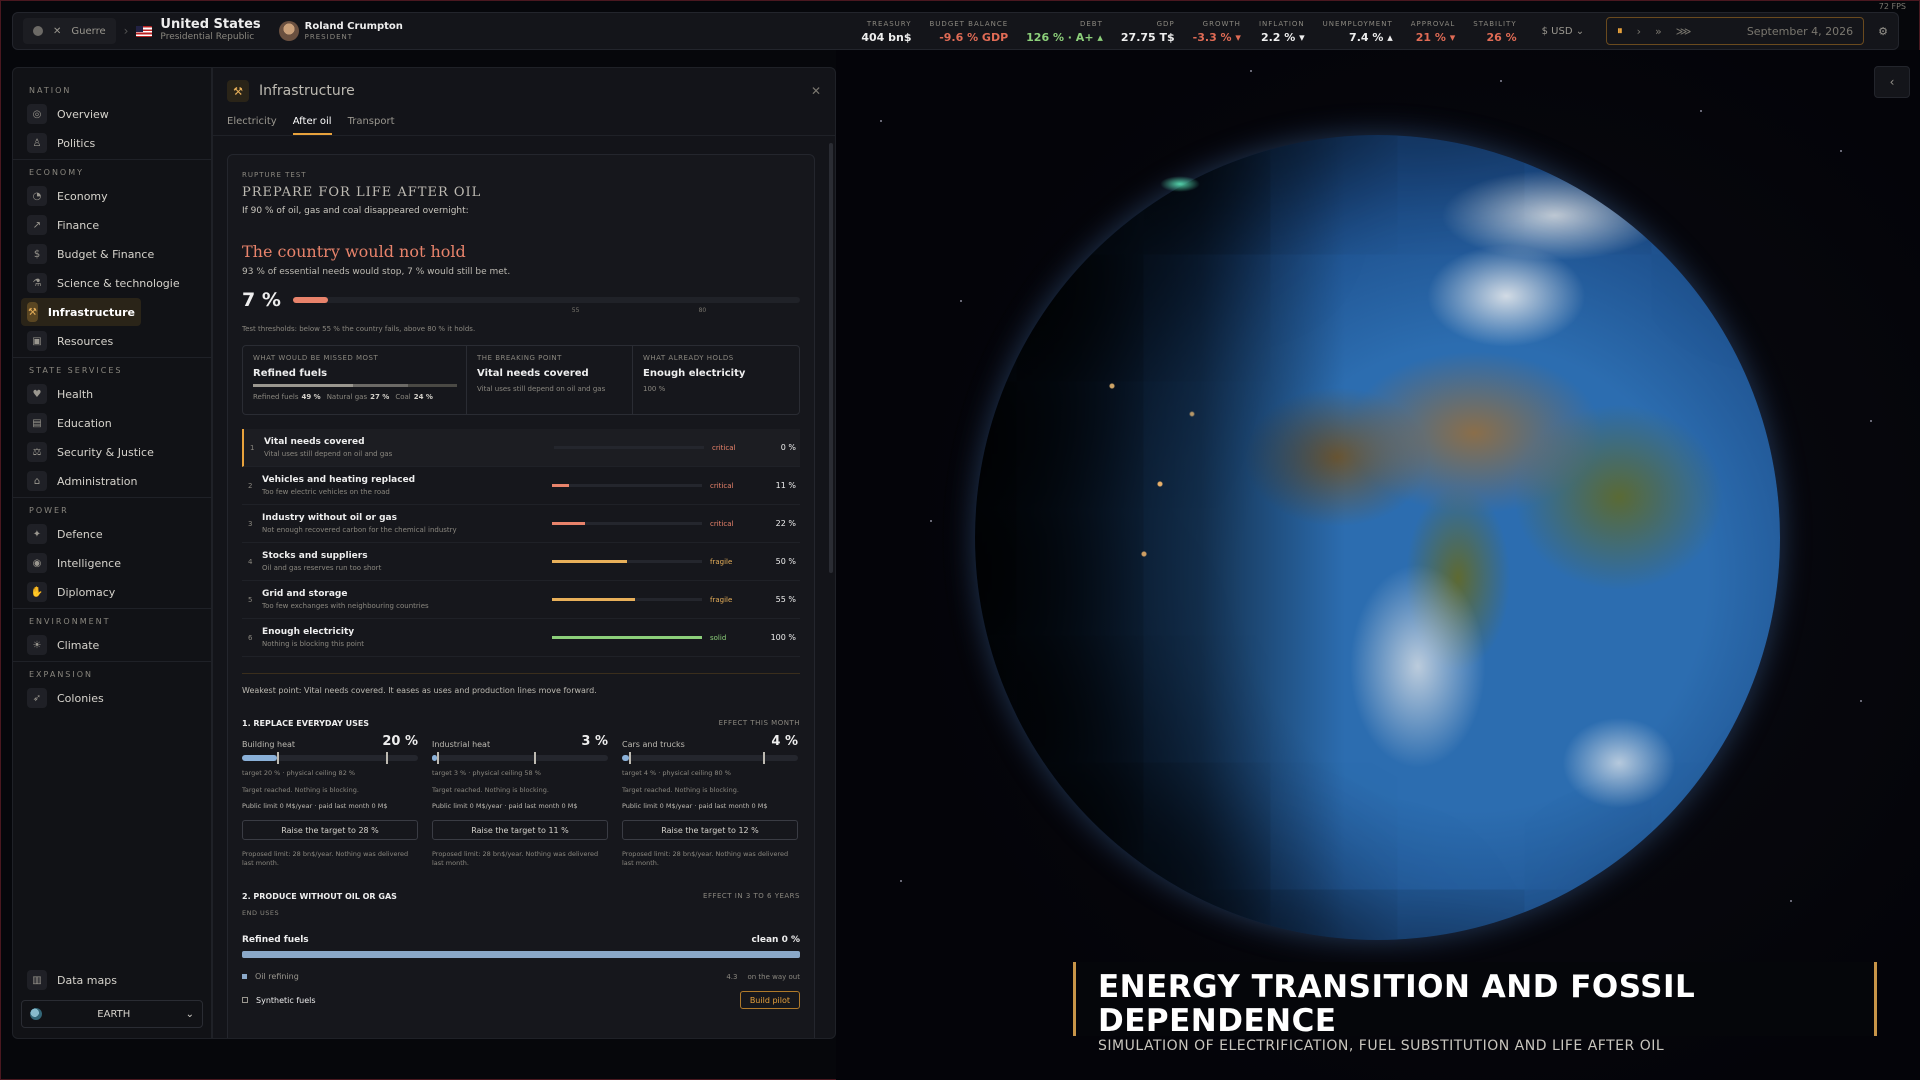 The height and width of the screenshot is (1080, 1920). What do you see at coordinates (1883, 31) in the screenshot?
I see `settings-gear-icon: ⚙` at bounding box center [1883, 31].